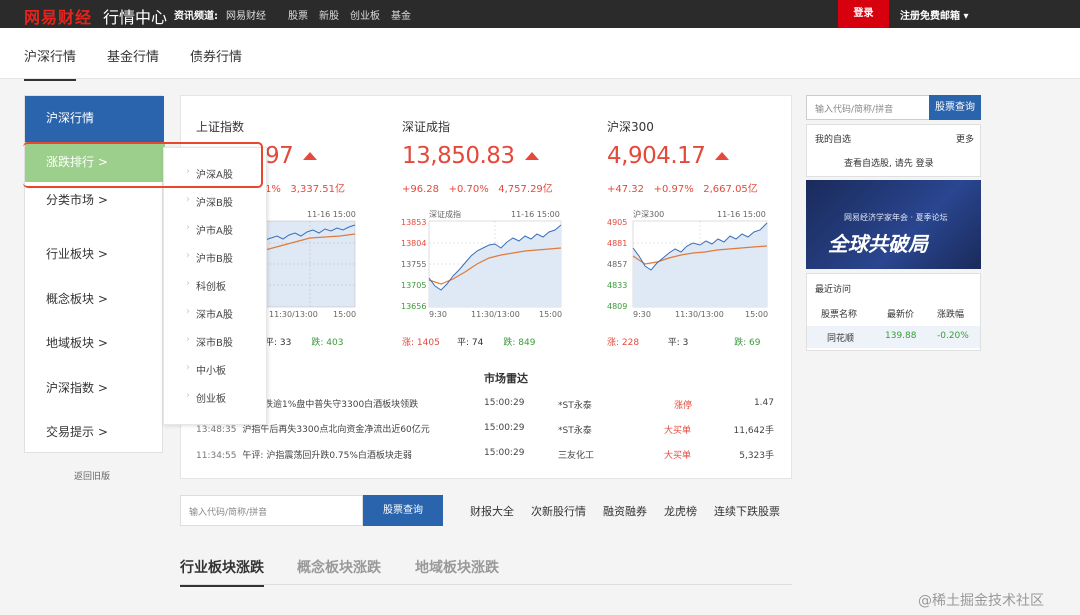 Image resolution: width=1080 pixels, height=615 pixels. I want to click on tab-industry-sector: 行业板块涨跌, so click(222, 572).